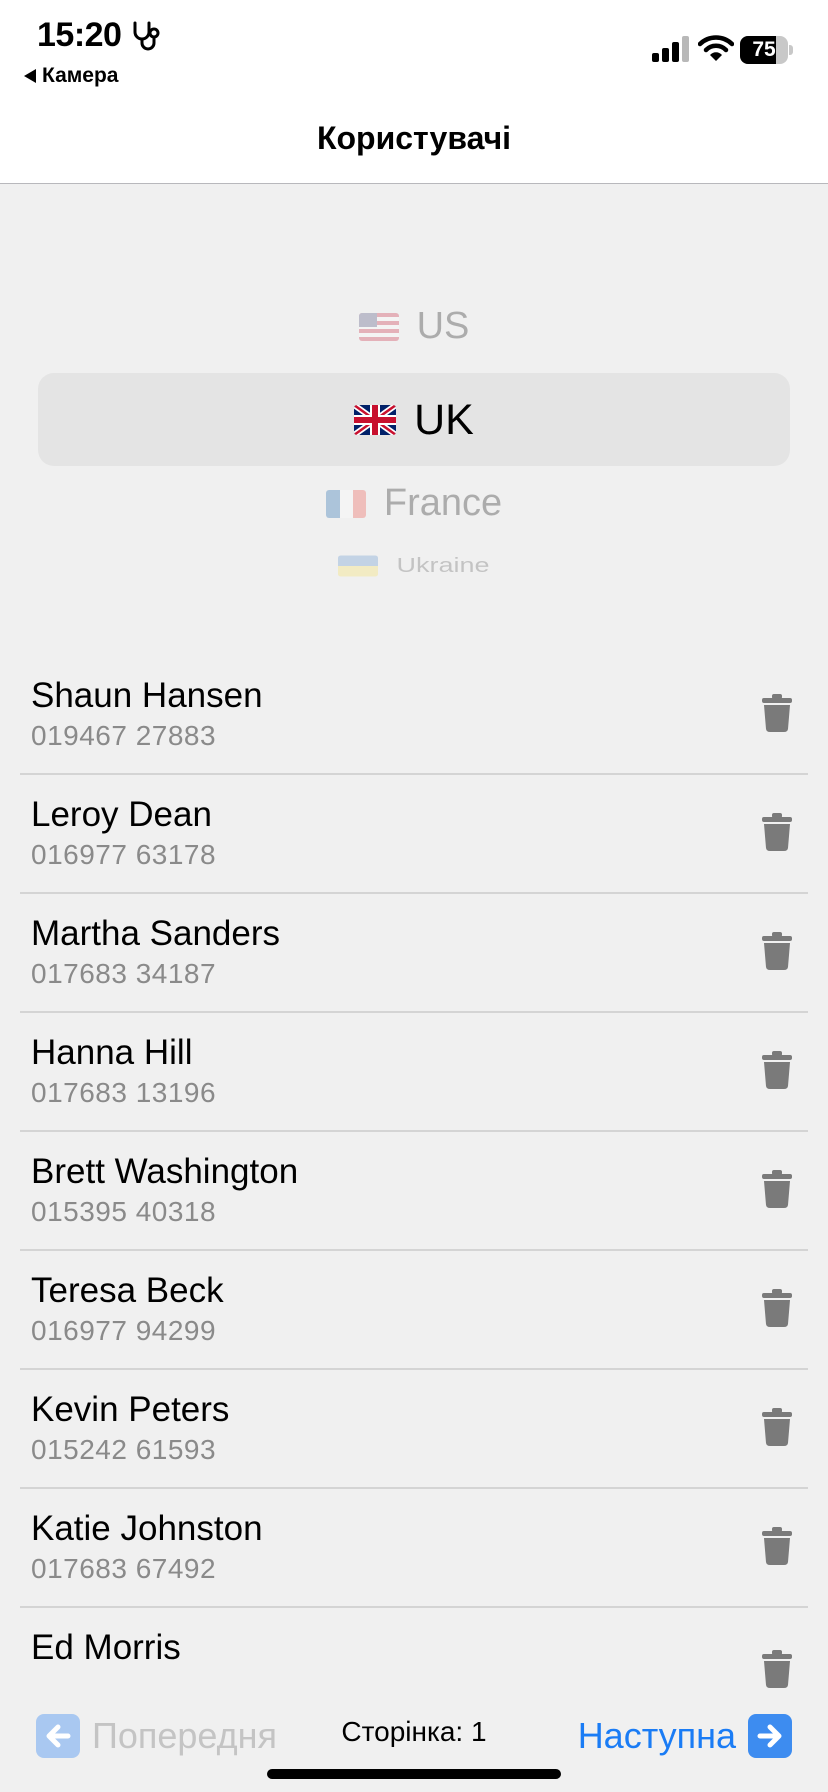 The width and height of the screenshot is (828, 1792). Describe the element at coordinates (124, 1449) in the screenshot. I see `user-phone: 015242 61593` at that location.